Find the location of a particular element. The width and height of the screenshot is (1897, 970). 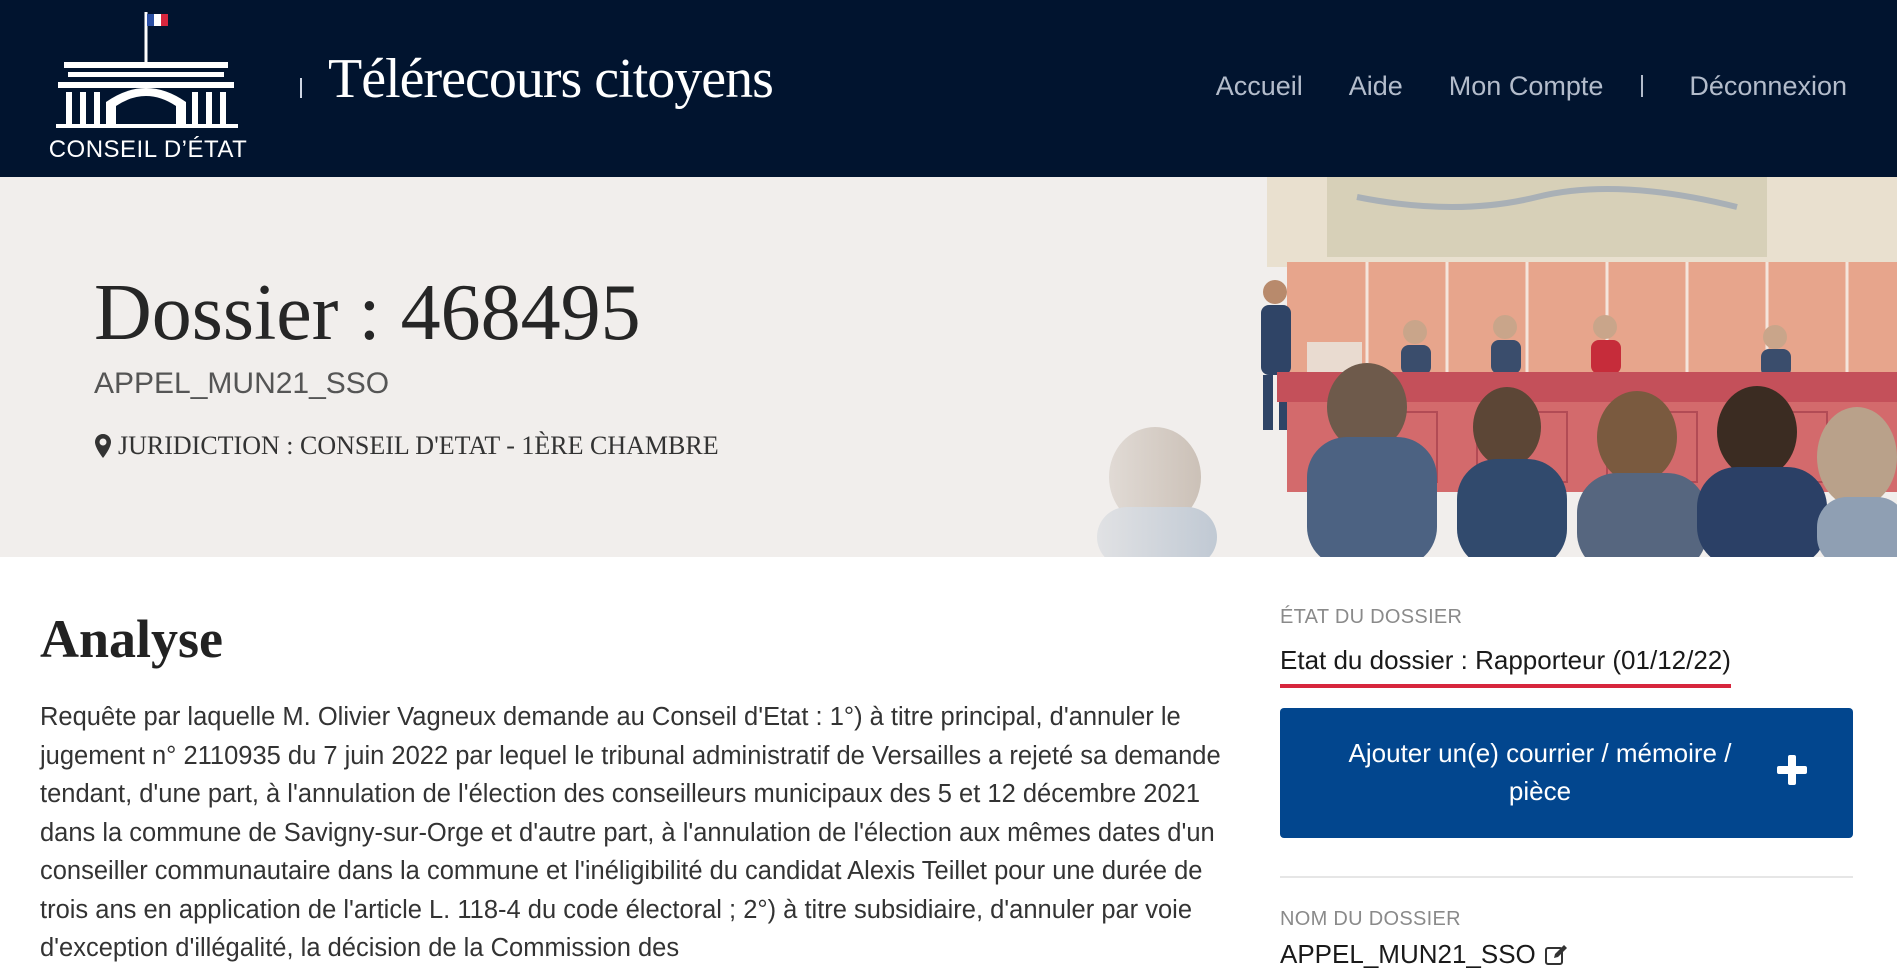

nav-mon-compte-link: Mon Compte is located at coordinates (1526, 86).